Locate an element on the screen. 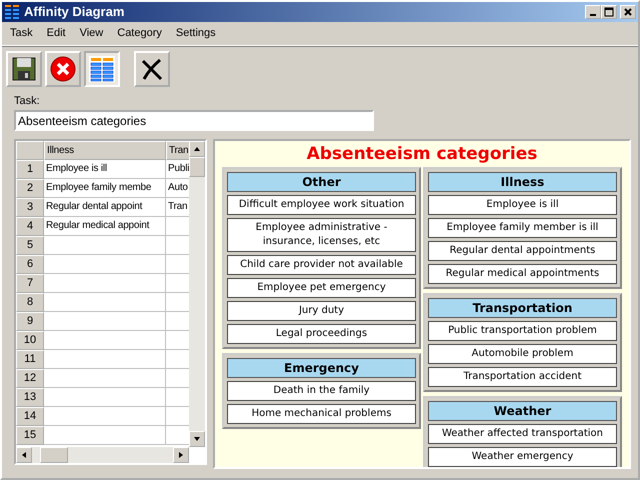  idea-card: Automobile problem is located at coordinates (522, 354).